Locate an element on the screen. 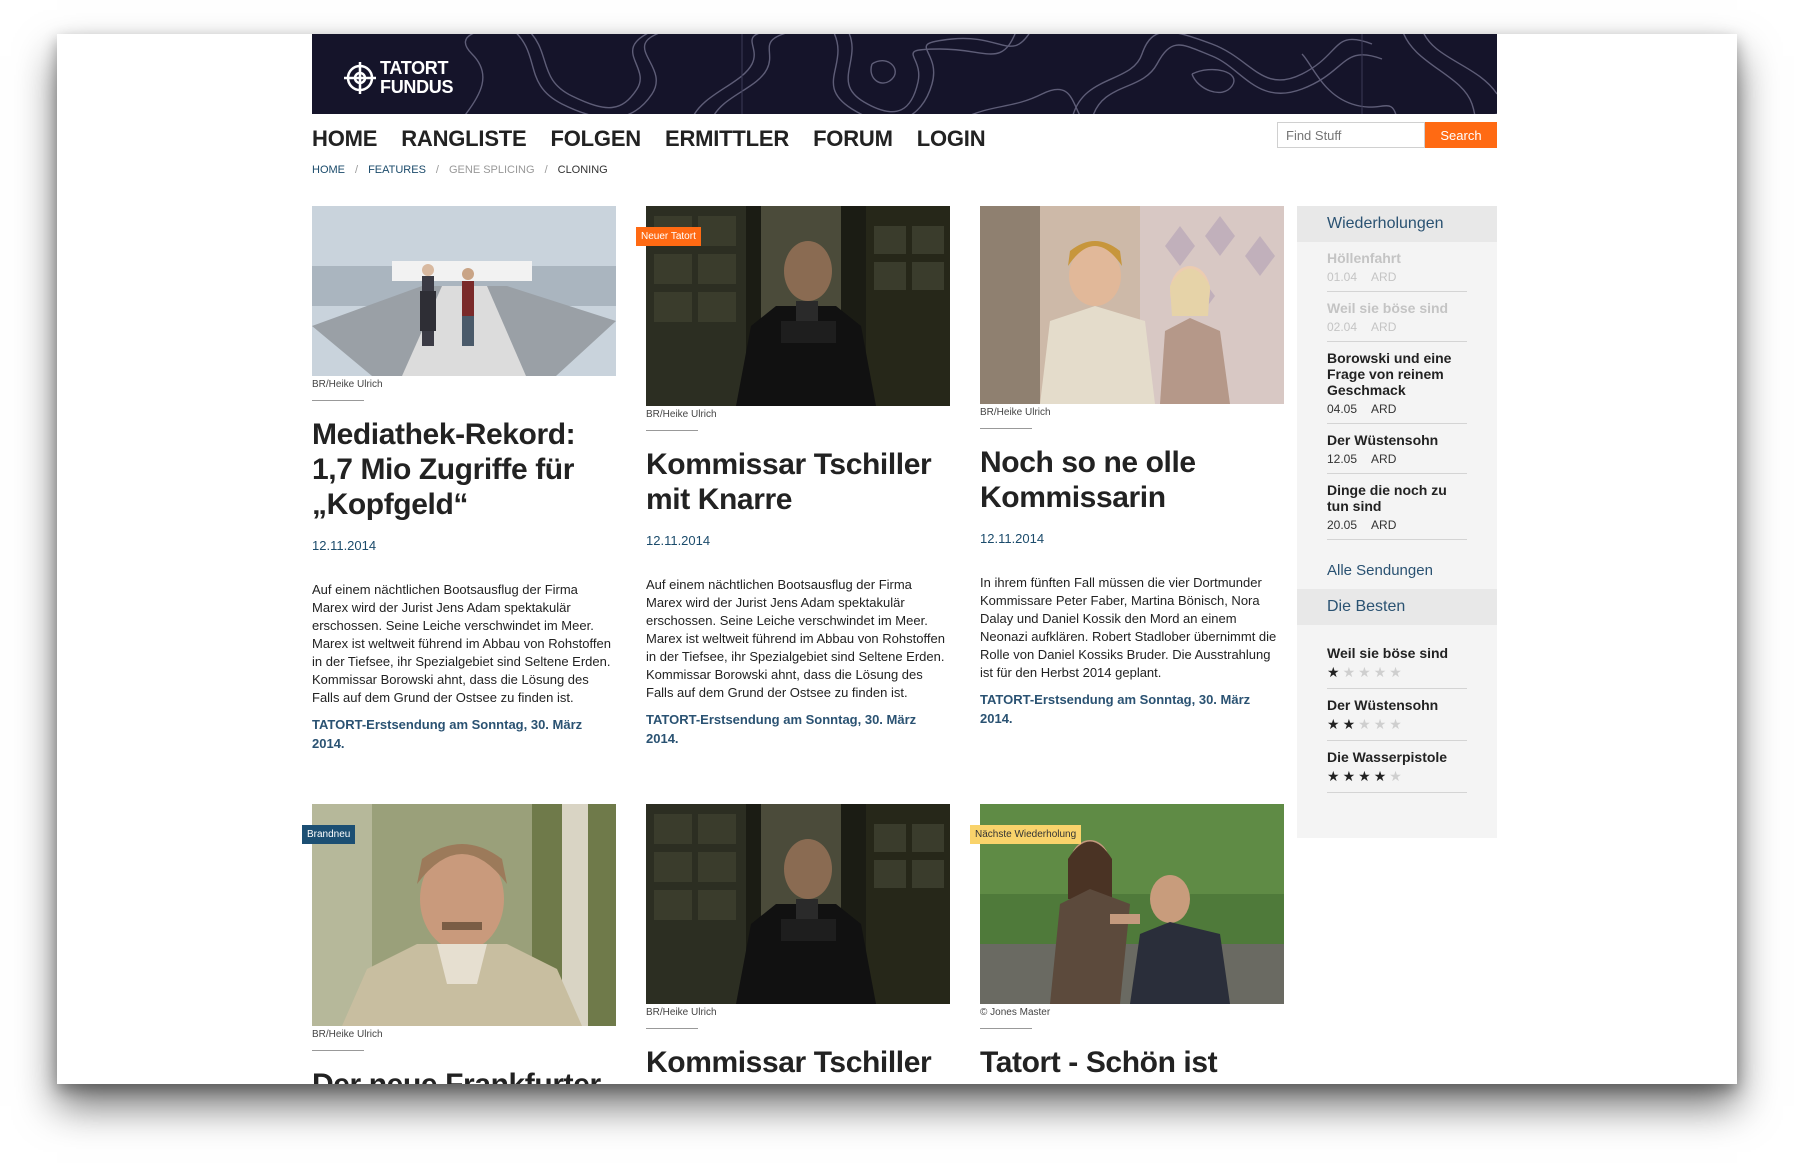  repeat-item: Höllenfahrt 01.04 ARD is located at coordinates (1397, 267).